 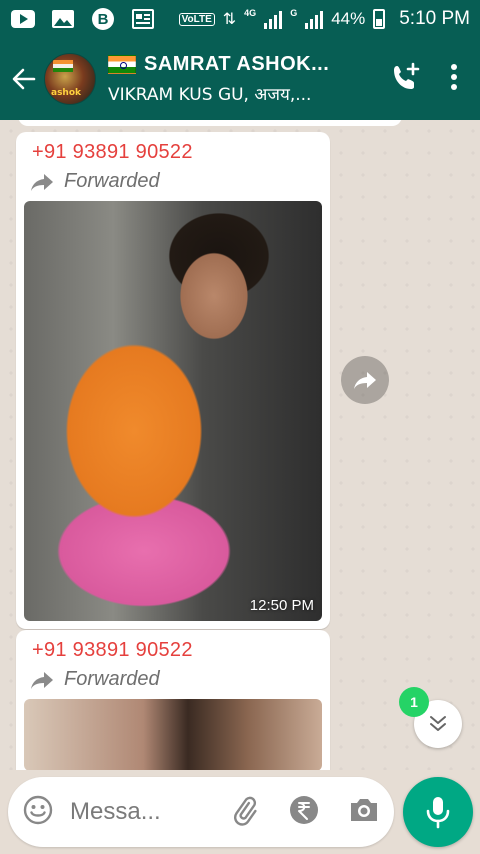 What do you see at coordinates (281, 605) in the screenshot?
I see `message-time: 12:50 PM` at bounding box center [281, 605].